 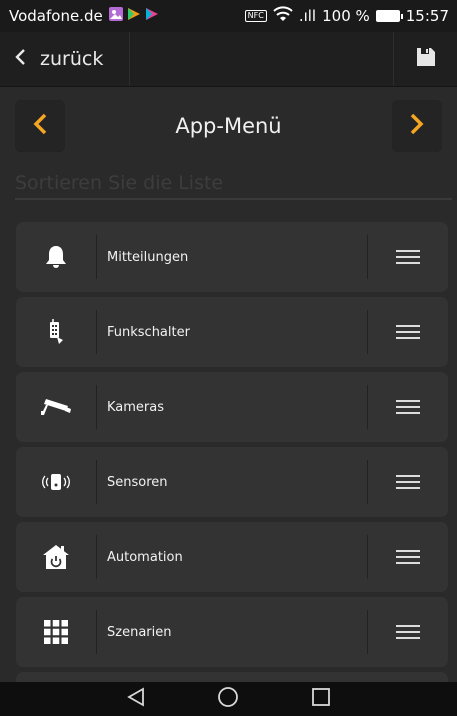 What do you see at coordinates (56, 482) in the screenshot?
I see `sensor-icon` at bounding box center [56, 482].